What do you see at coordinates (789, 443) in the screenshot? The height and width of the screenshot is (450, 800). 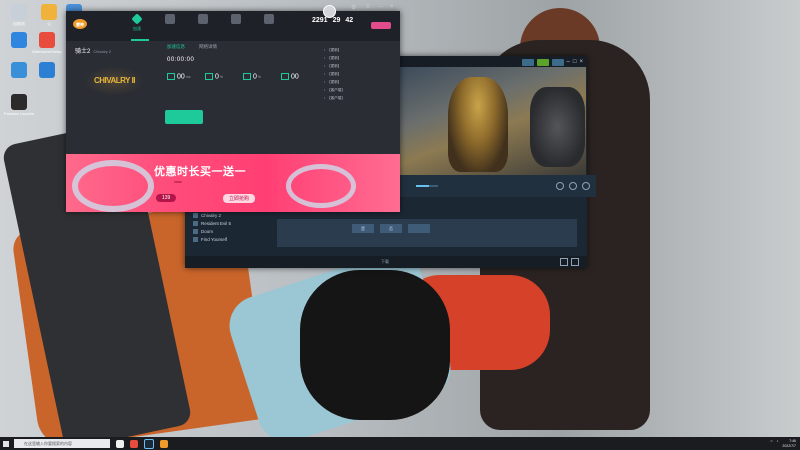 I see `clock: 7:46 2022/7/7` at bounding box center [789, 443].